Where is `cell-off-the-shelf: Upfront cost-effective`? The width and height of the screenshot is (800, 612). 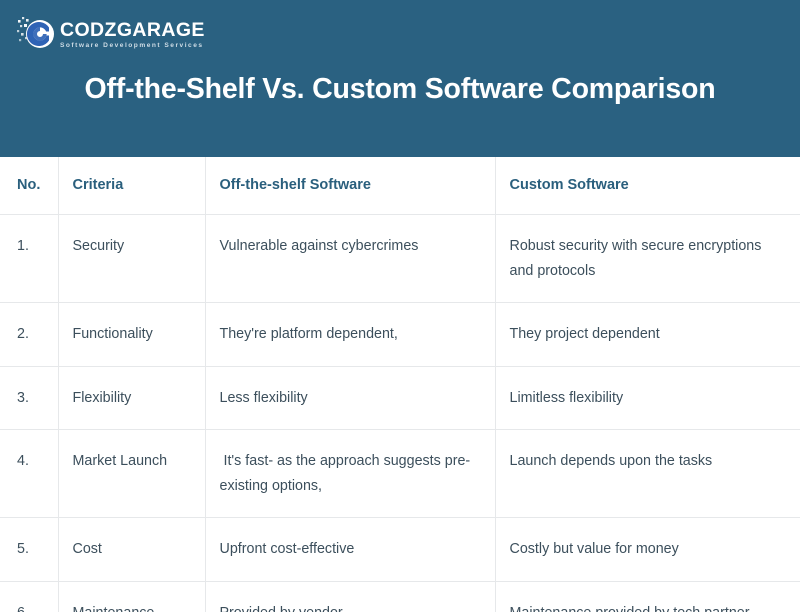 cell-off-the-shelf: Upfront cost-effective is located at coordinates (350, 550).